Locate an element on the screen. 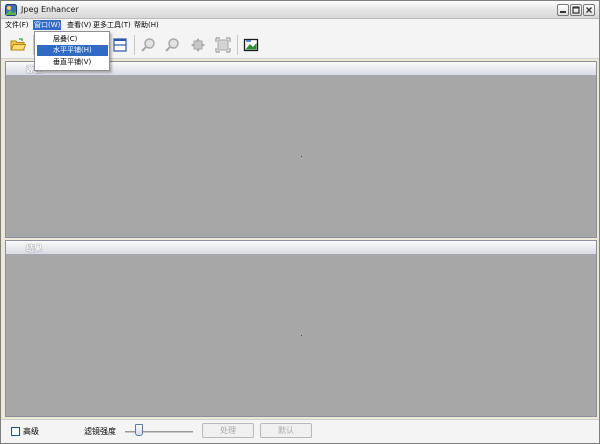 The width and height of the screenshot is (600, 444). fit-width-button is located at coordinates (198, 45).